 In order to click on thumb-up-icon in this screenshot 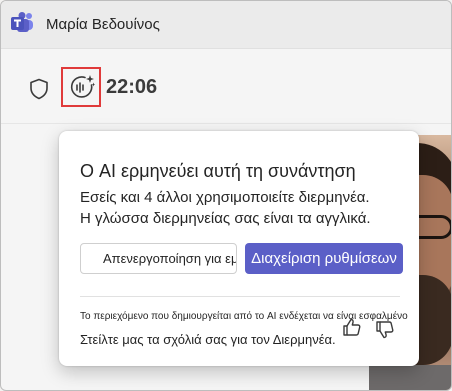, I will do `click(352, 327)`.